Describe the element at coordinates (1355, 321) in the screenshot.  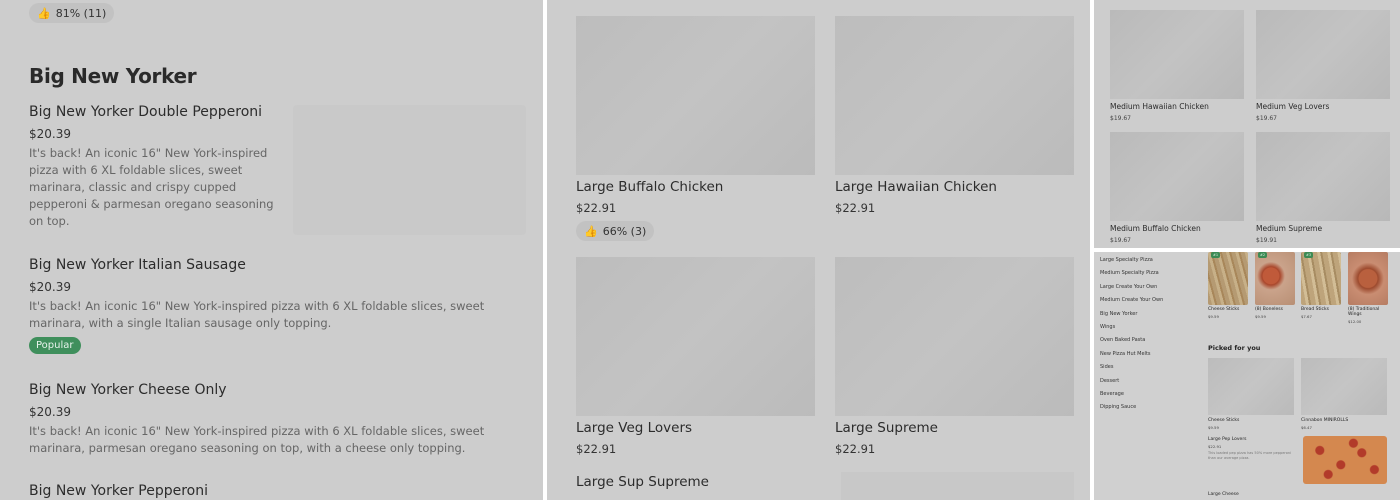
I see `product-price: $12.00` at that location.